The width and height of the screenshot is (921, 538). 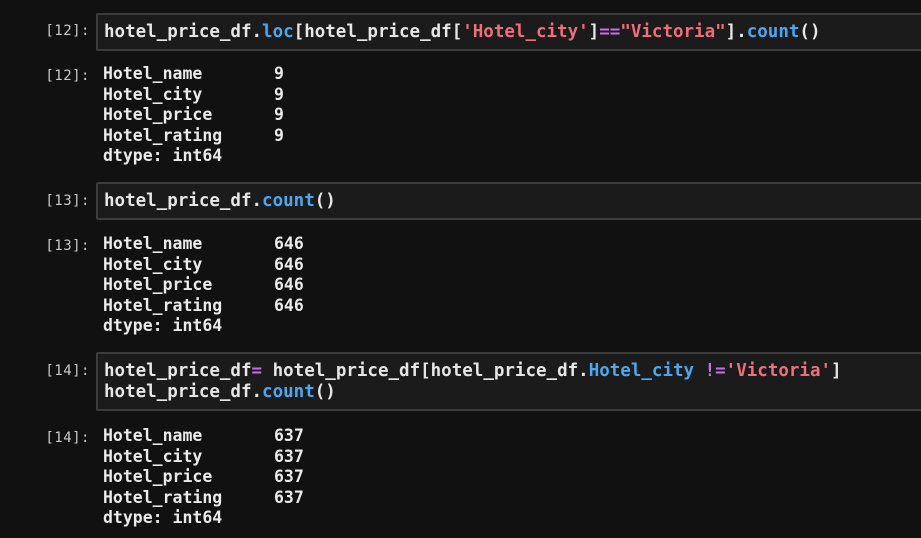 I want to click on code-token-default: hotel_price_df[hotel_price_df., so click(x=425, y=371).